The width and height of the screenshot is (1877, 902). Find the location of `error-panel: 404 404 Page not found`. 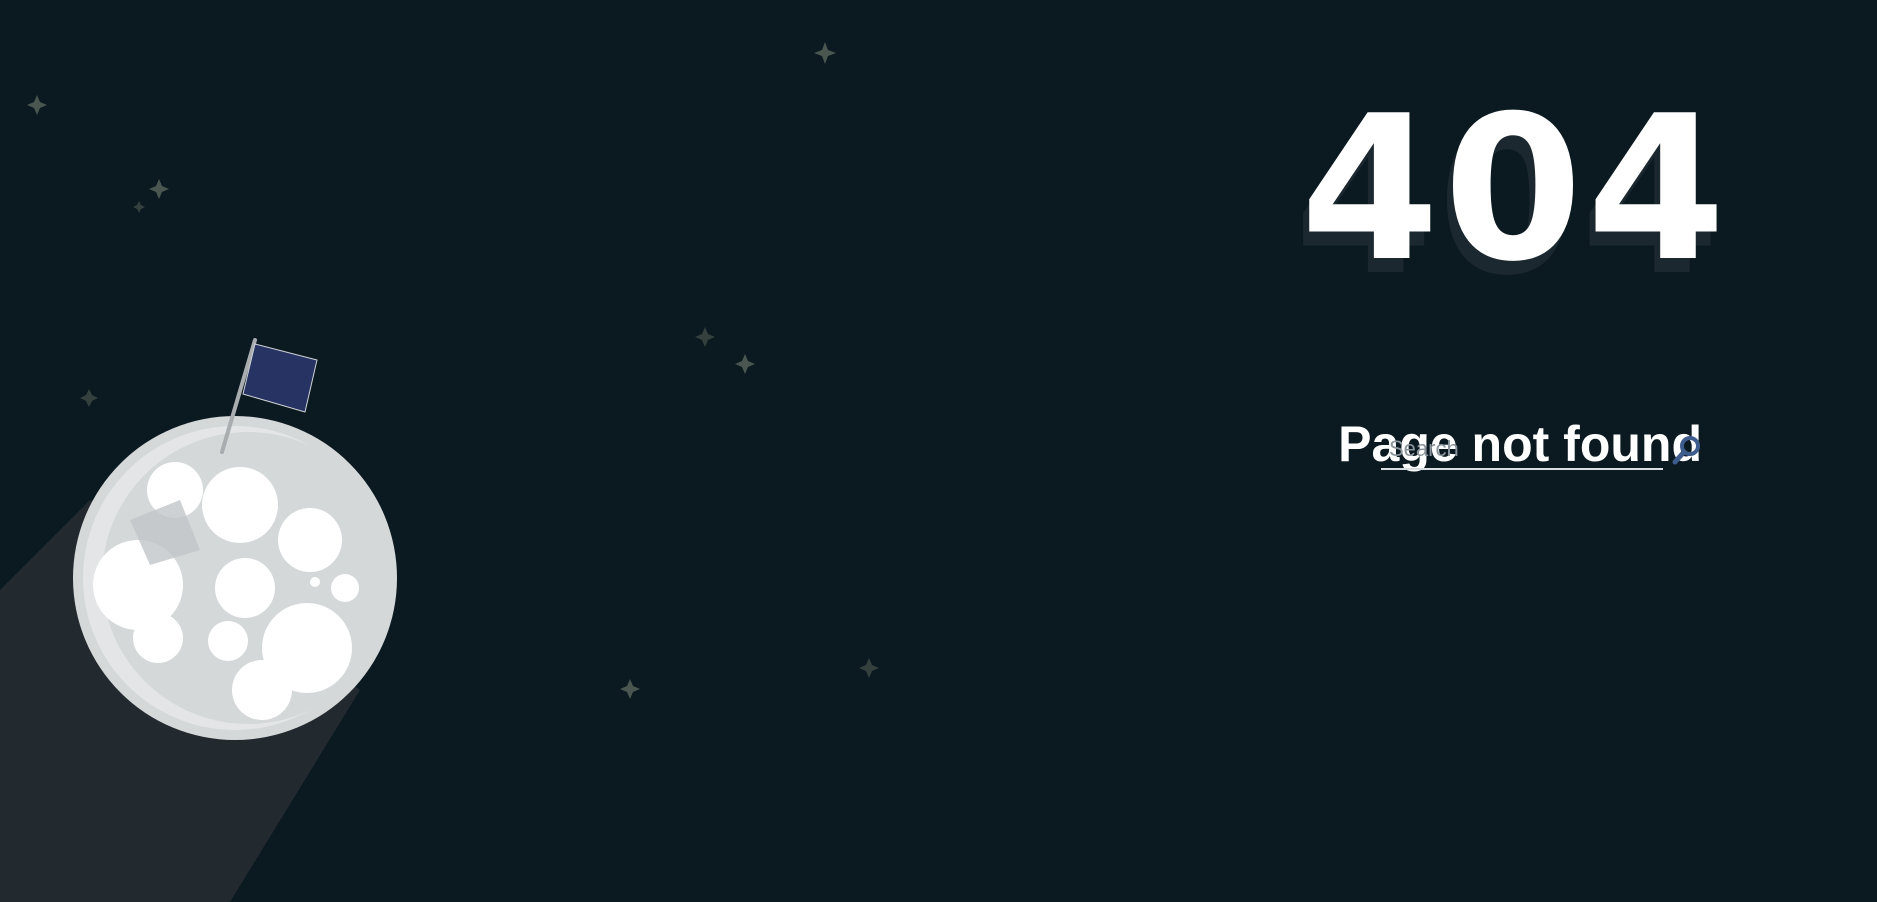

error-panel: 404 404 Page not found is located at coordinates (1512, 273).